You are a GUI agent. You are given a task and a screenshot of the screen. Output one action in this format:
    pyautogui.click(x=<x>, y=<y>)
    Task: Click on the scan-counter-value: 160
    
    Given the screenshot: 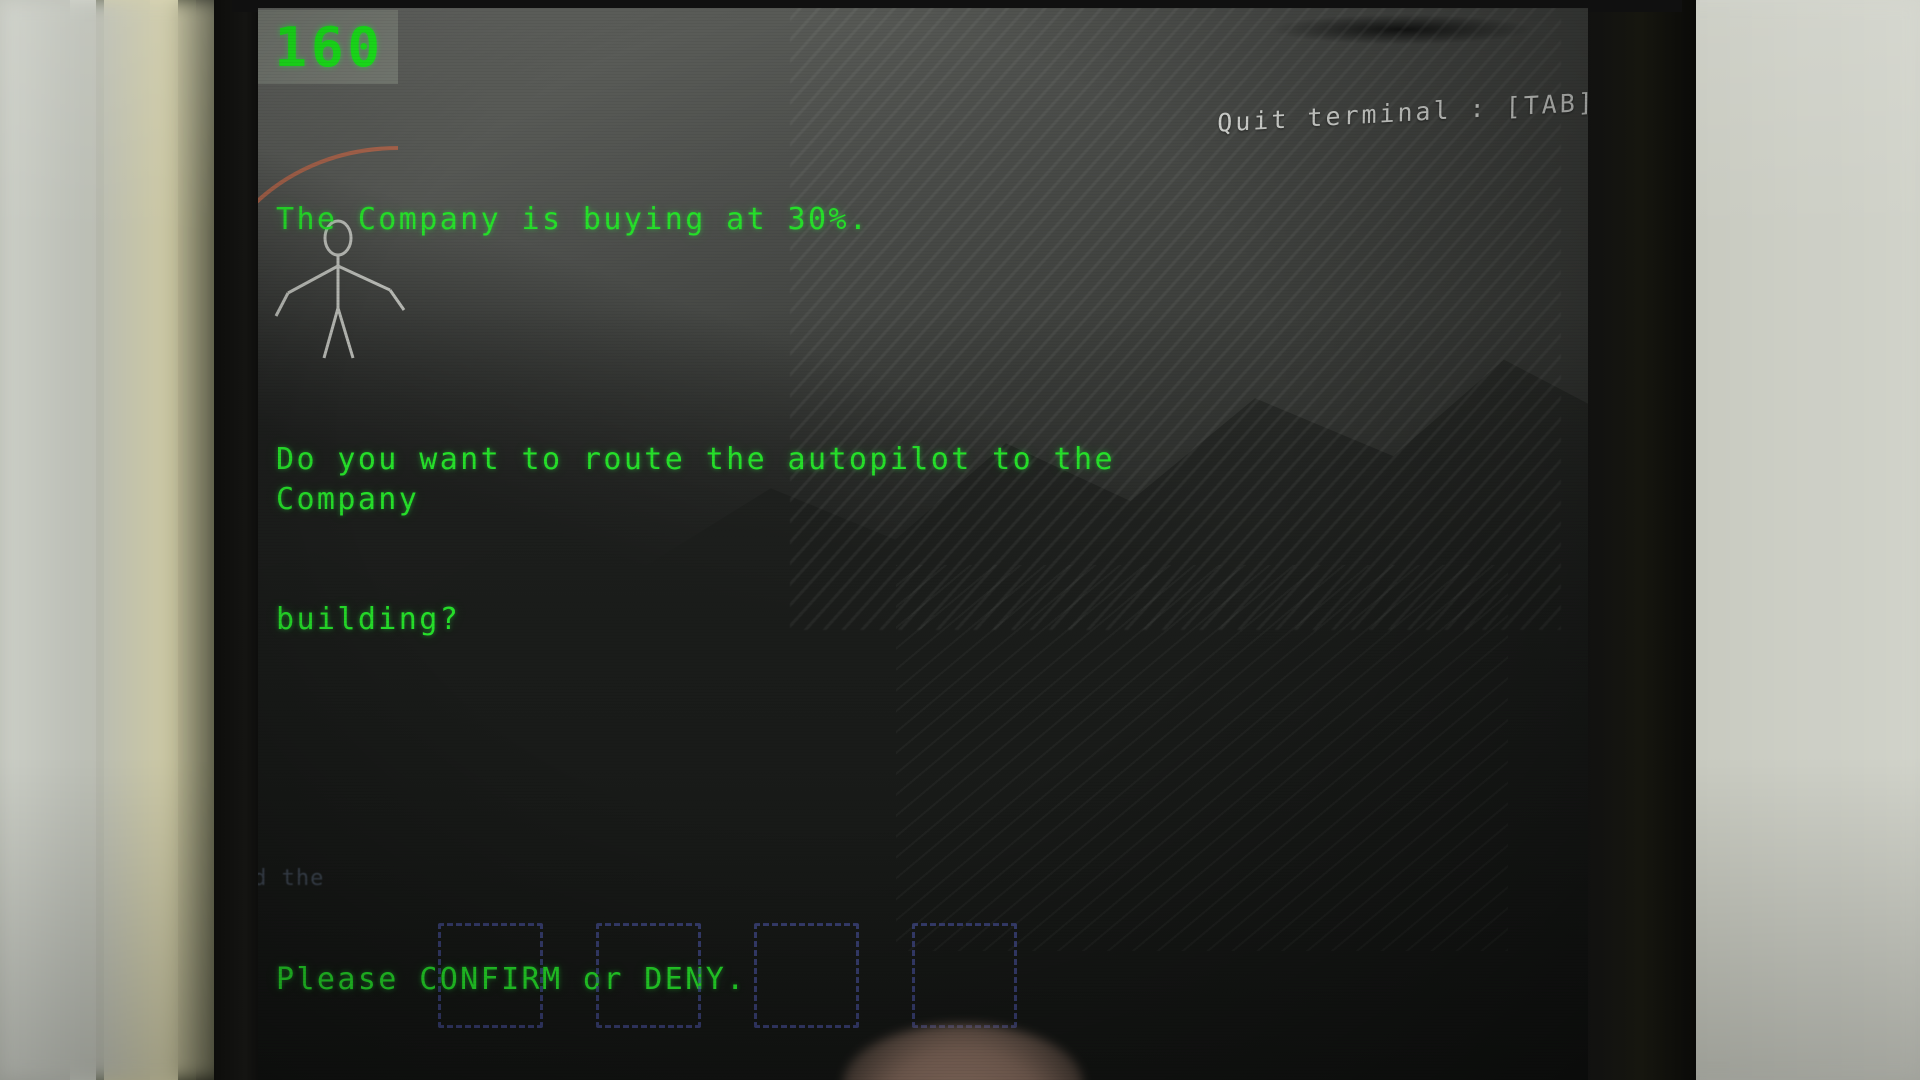 What is the action you would take?
    pyautogui.click(x=329, y=47)
    